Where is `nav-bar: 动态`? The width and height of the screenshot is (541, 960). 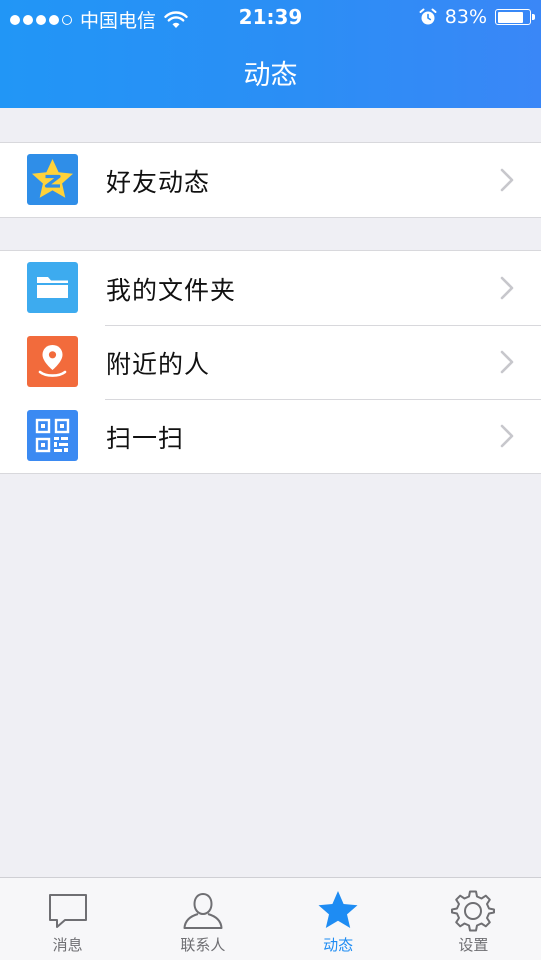 nav-bar: 动态 is located at coordinates (270, 72).